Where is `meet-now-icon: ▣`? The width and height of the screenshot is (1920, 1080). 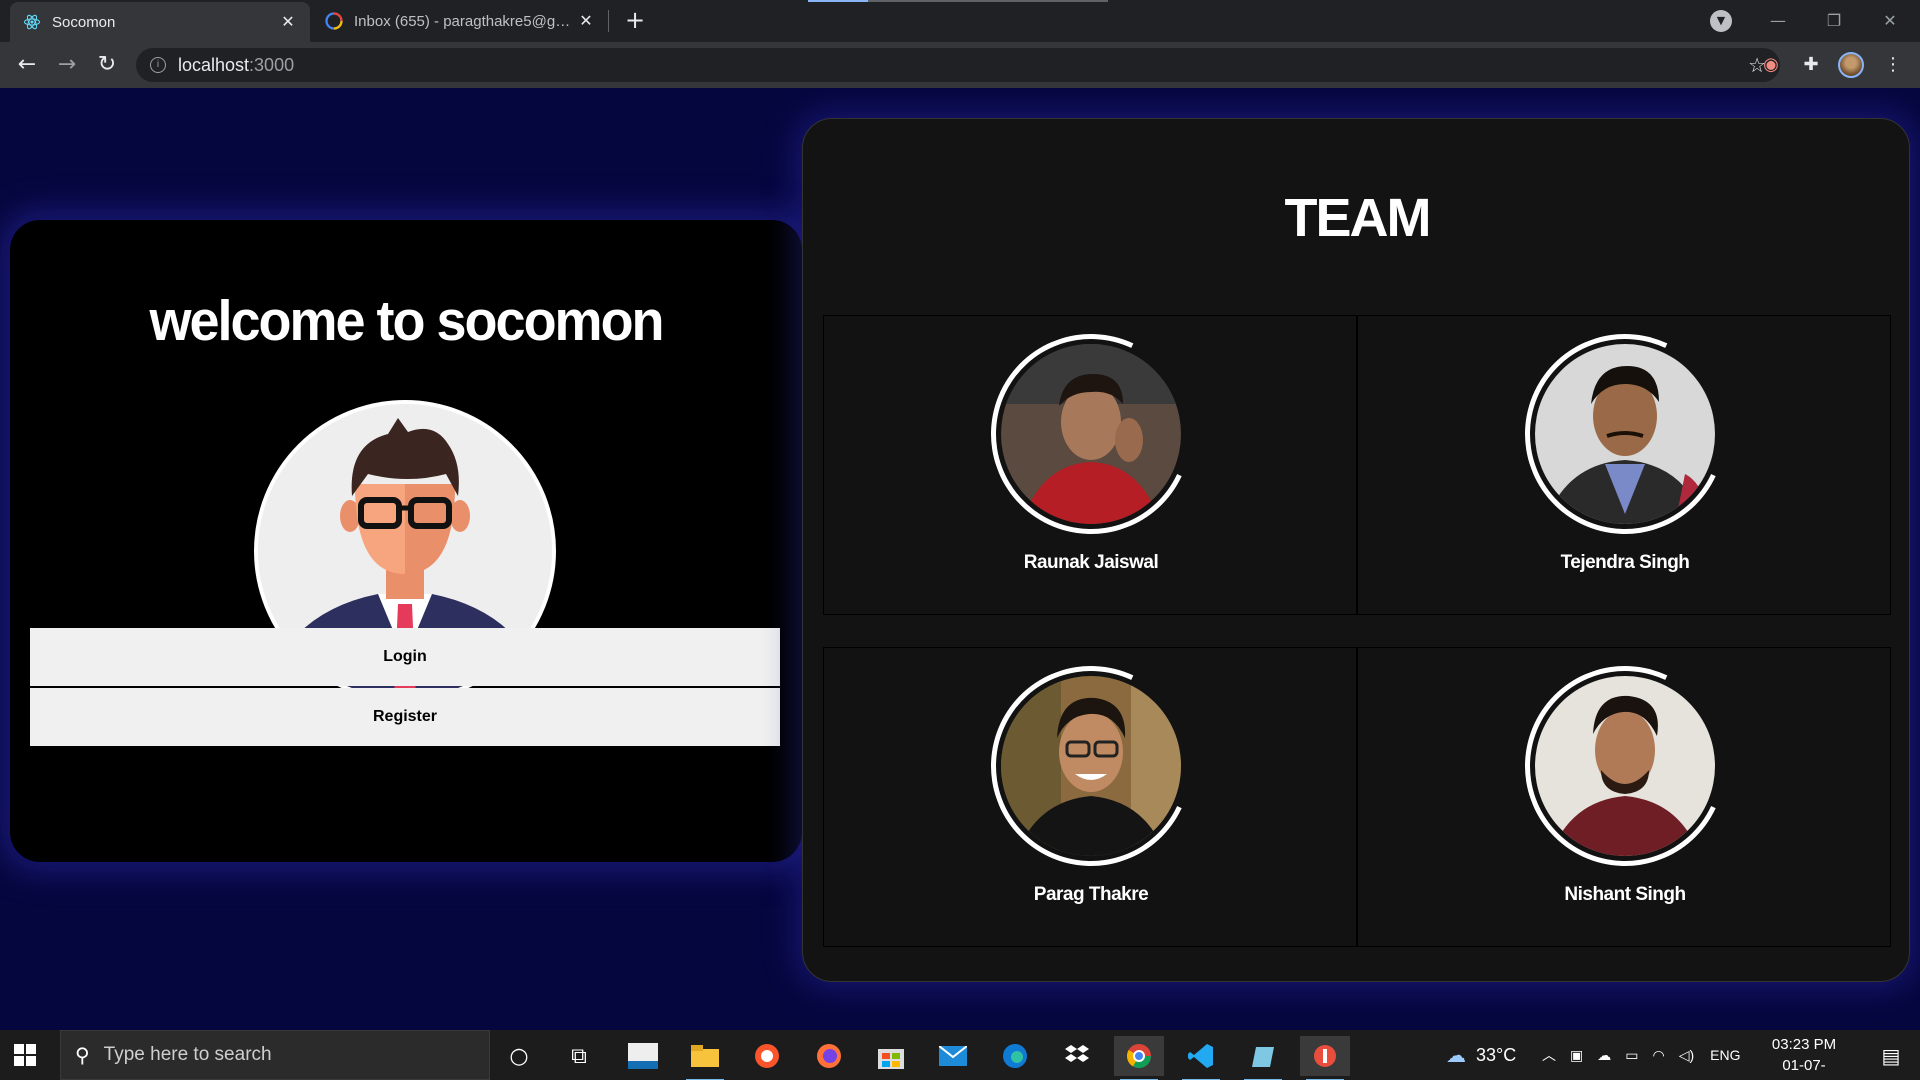
meet-now-icon: ▣ is located at coordinates (1576, 1055).